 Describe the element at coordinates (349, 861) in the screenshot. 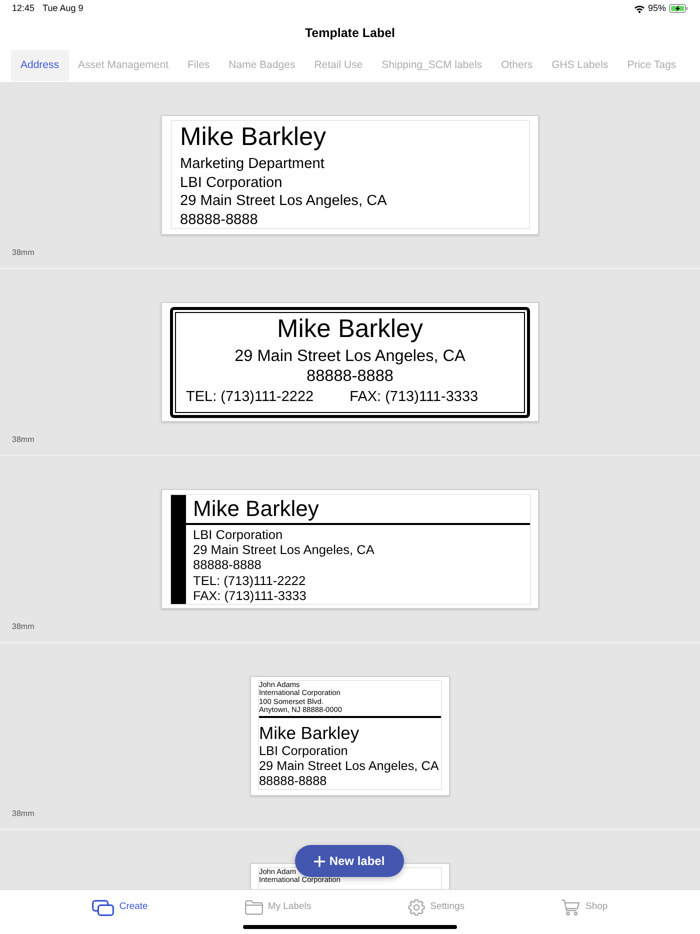

I see `new-label-button: New label` at that location.